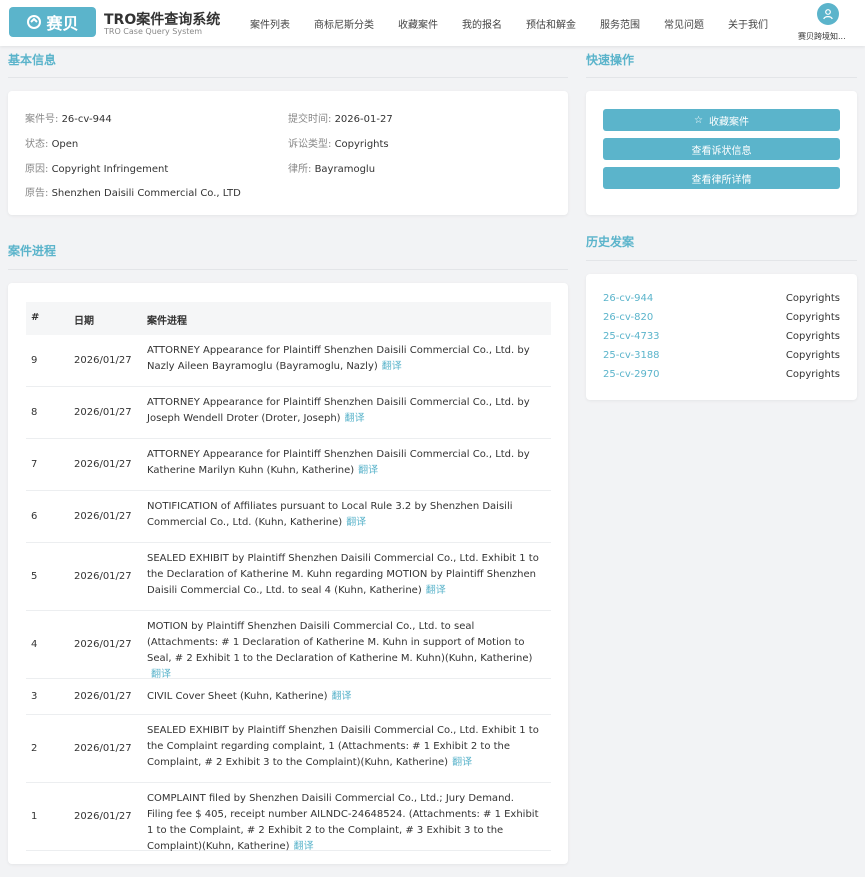 The image size is (865, 877). Describe the element at coordinates (37, 193) in the screenshot. I see `plaintiff-label: 原告:` at that location.